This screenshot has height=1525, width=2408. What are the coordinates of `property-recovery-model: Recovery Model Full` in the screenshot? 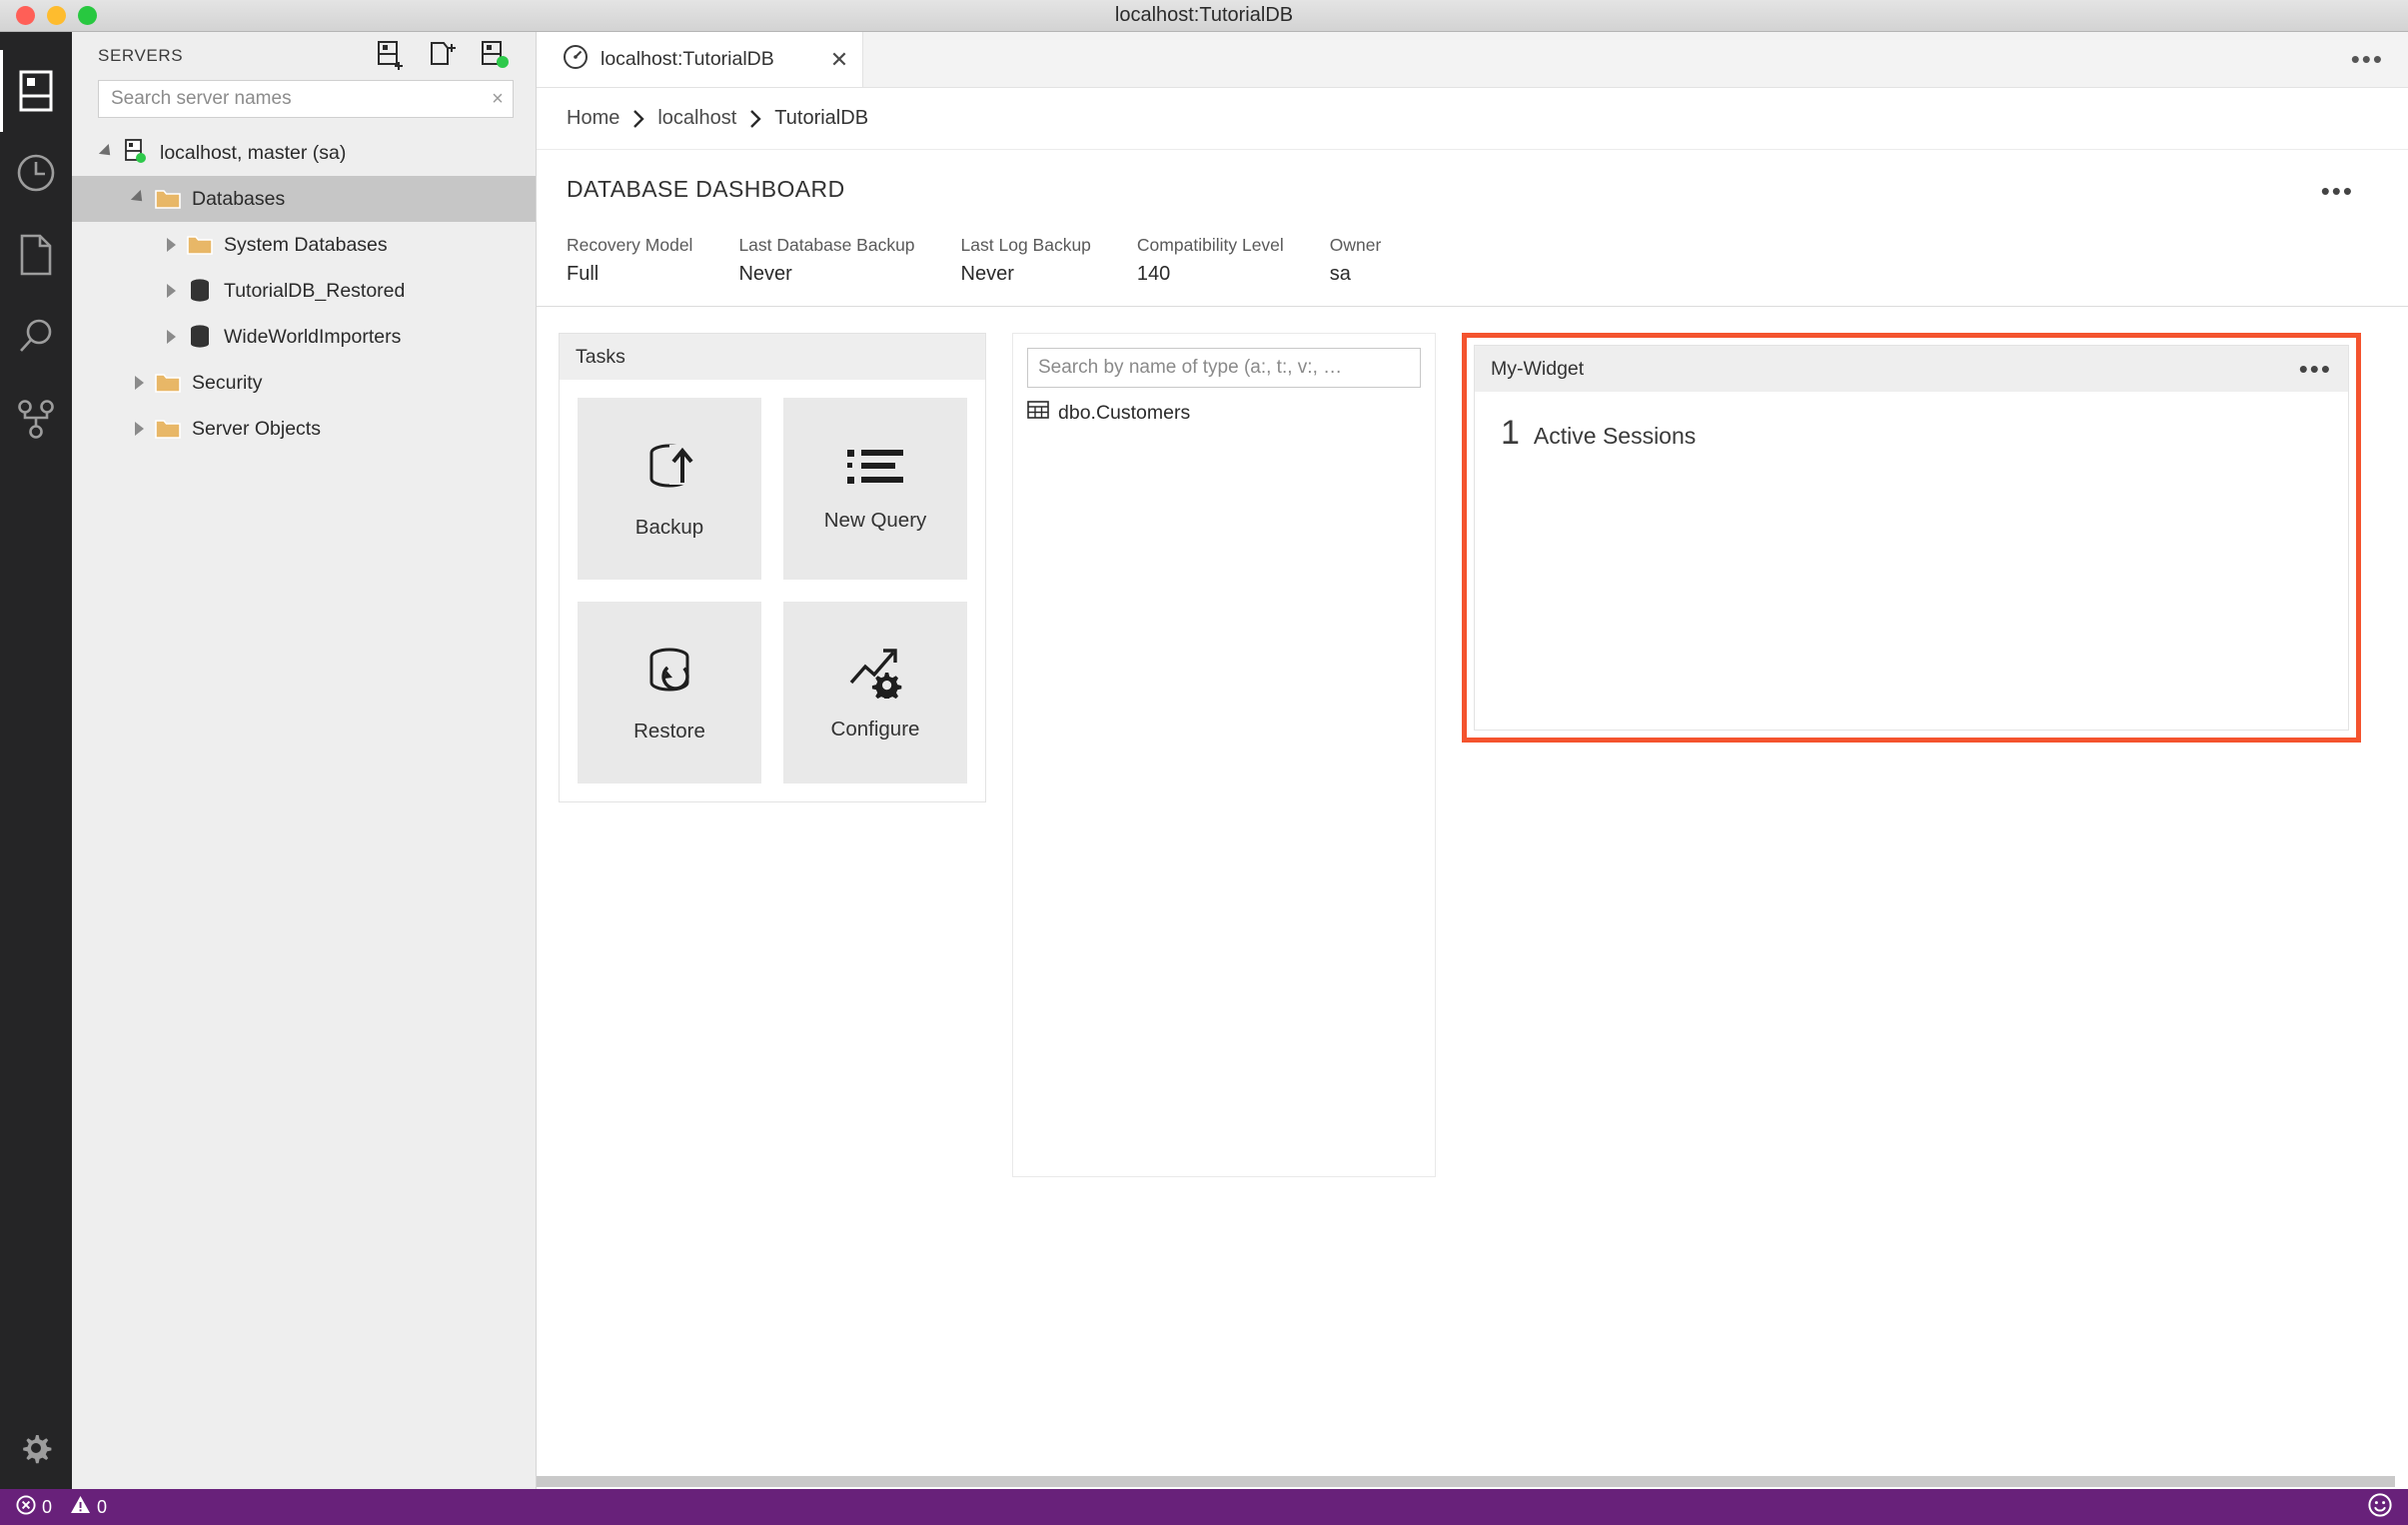 It's located at (629, 261).